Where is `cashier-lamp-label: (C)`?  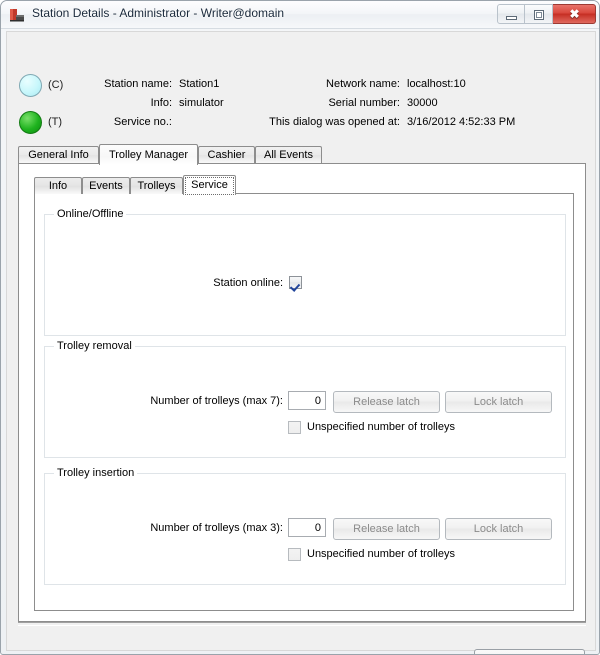 cashier-lamp-label: (C) is located at coordinates (56, 85).